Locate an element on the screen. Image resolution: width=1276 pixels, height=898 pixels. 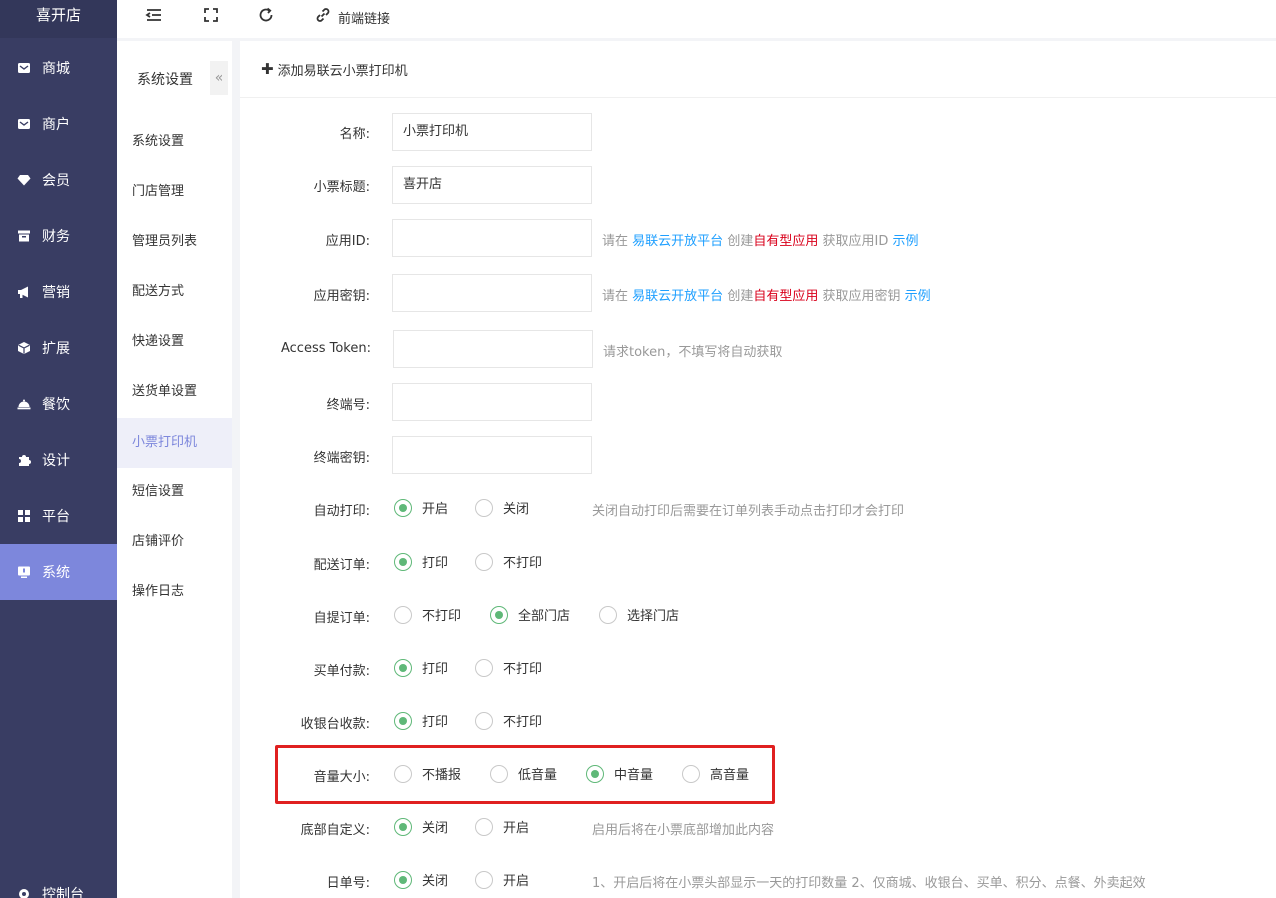
sidebar-item-catering: 餐饮 is located at coordinates (58, 404).